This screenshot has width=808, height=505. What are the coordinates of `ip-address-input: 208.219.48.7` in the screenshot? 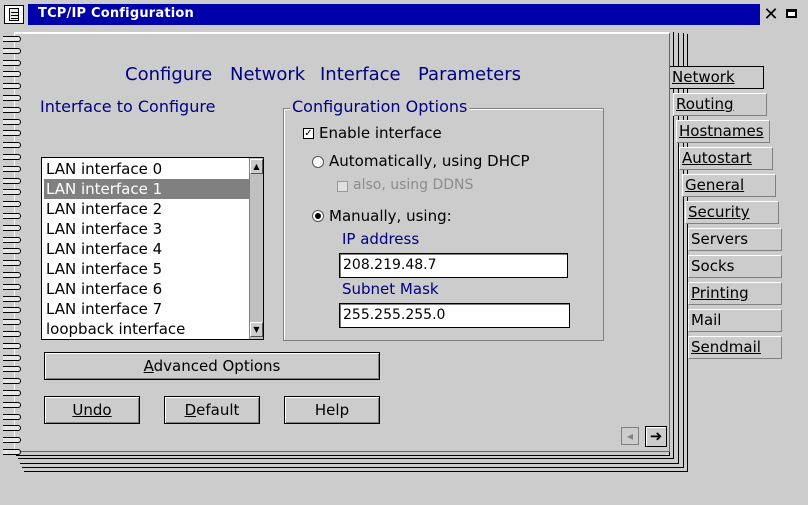 It's located at (453, 265).